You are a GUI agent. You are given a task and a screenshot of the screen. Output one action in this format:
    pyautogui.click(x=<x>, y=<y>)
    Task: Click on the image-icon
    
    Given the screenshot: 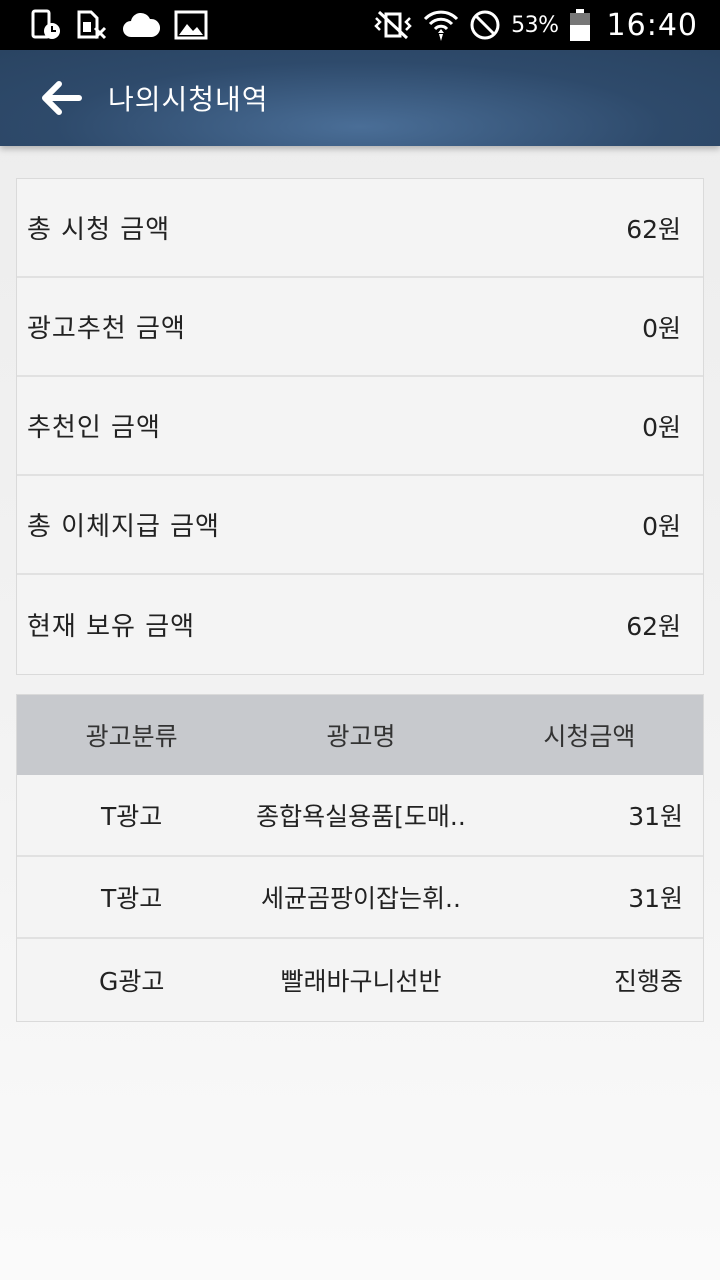 What is the action you would take?
    pyautogui.click(x=191, y=25)
    